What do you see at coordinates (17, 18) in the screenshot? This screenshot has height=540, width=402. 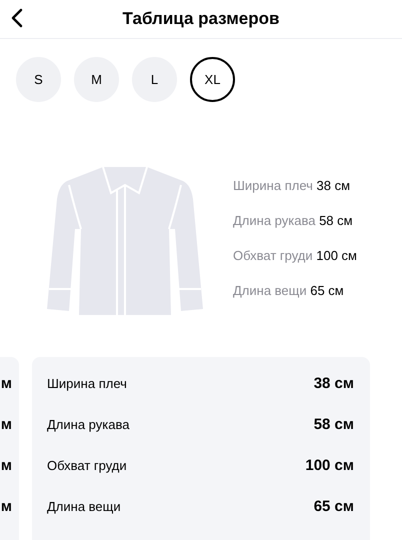 I see `back-icon` at bounding box center [17, 18].